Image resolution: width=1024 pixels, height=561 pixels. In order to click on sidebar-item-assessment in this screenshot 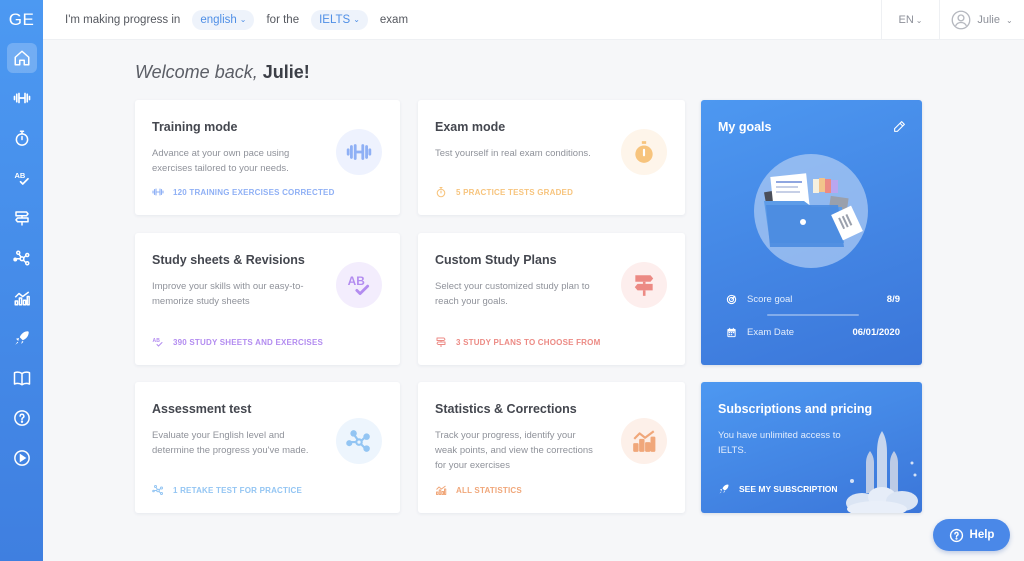, I will do `click(22, 258)`.